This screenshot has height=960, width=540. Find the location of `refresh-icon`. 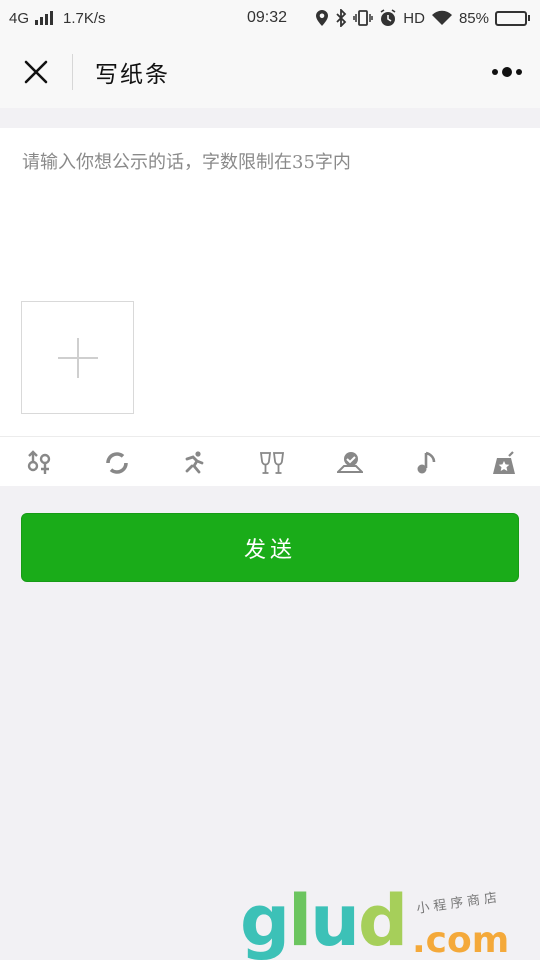

refresh-icon is located at coordinates (117, 463).